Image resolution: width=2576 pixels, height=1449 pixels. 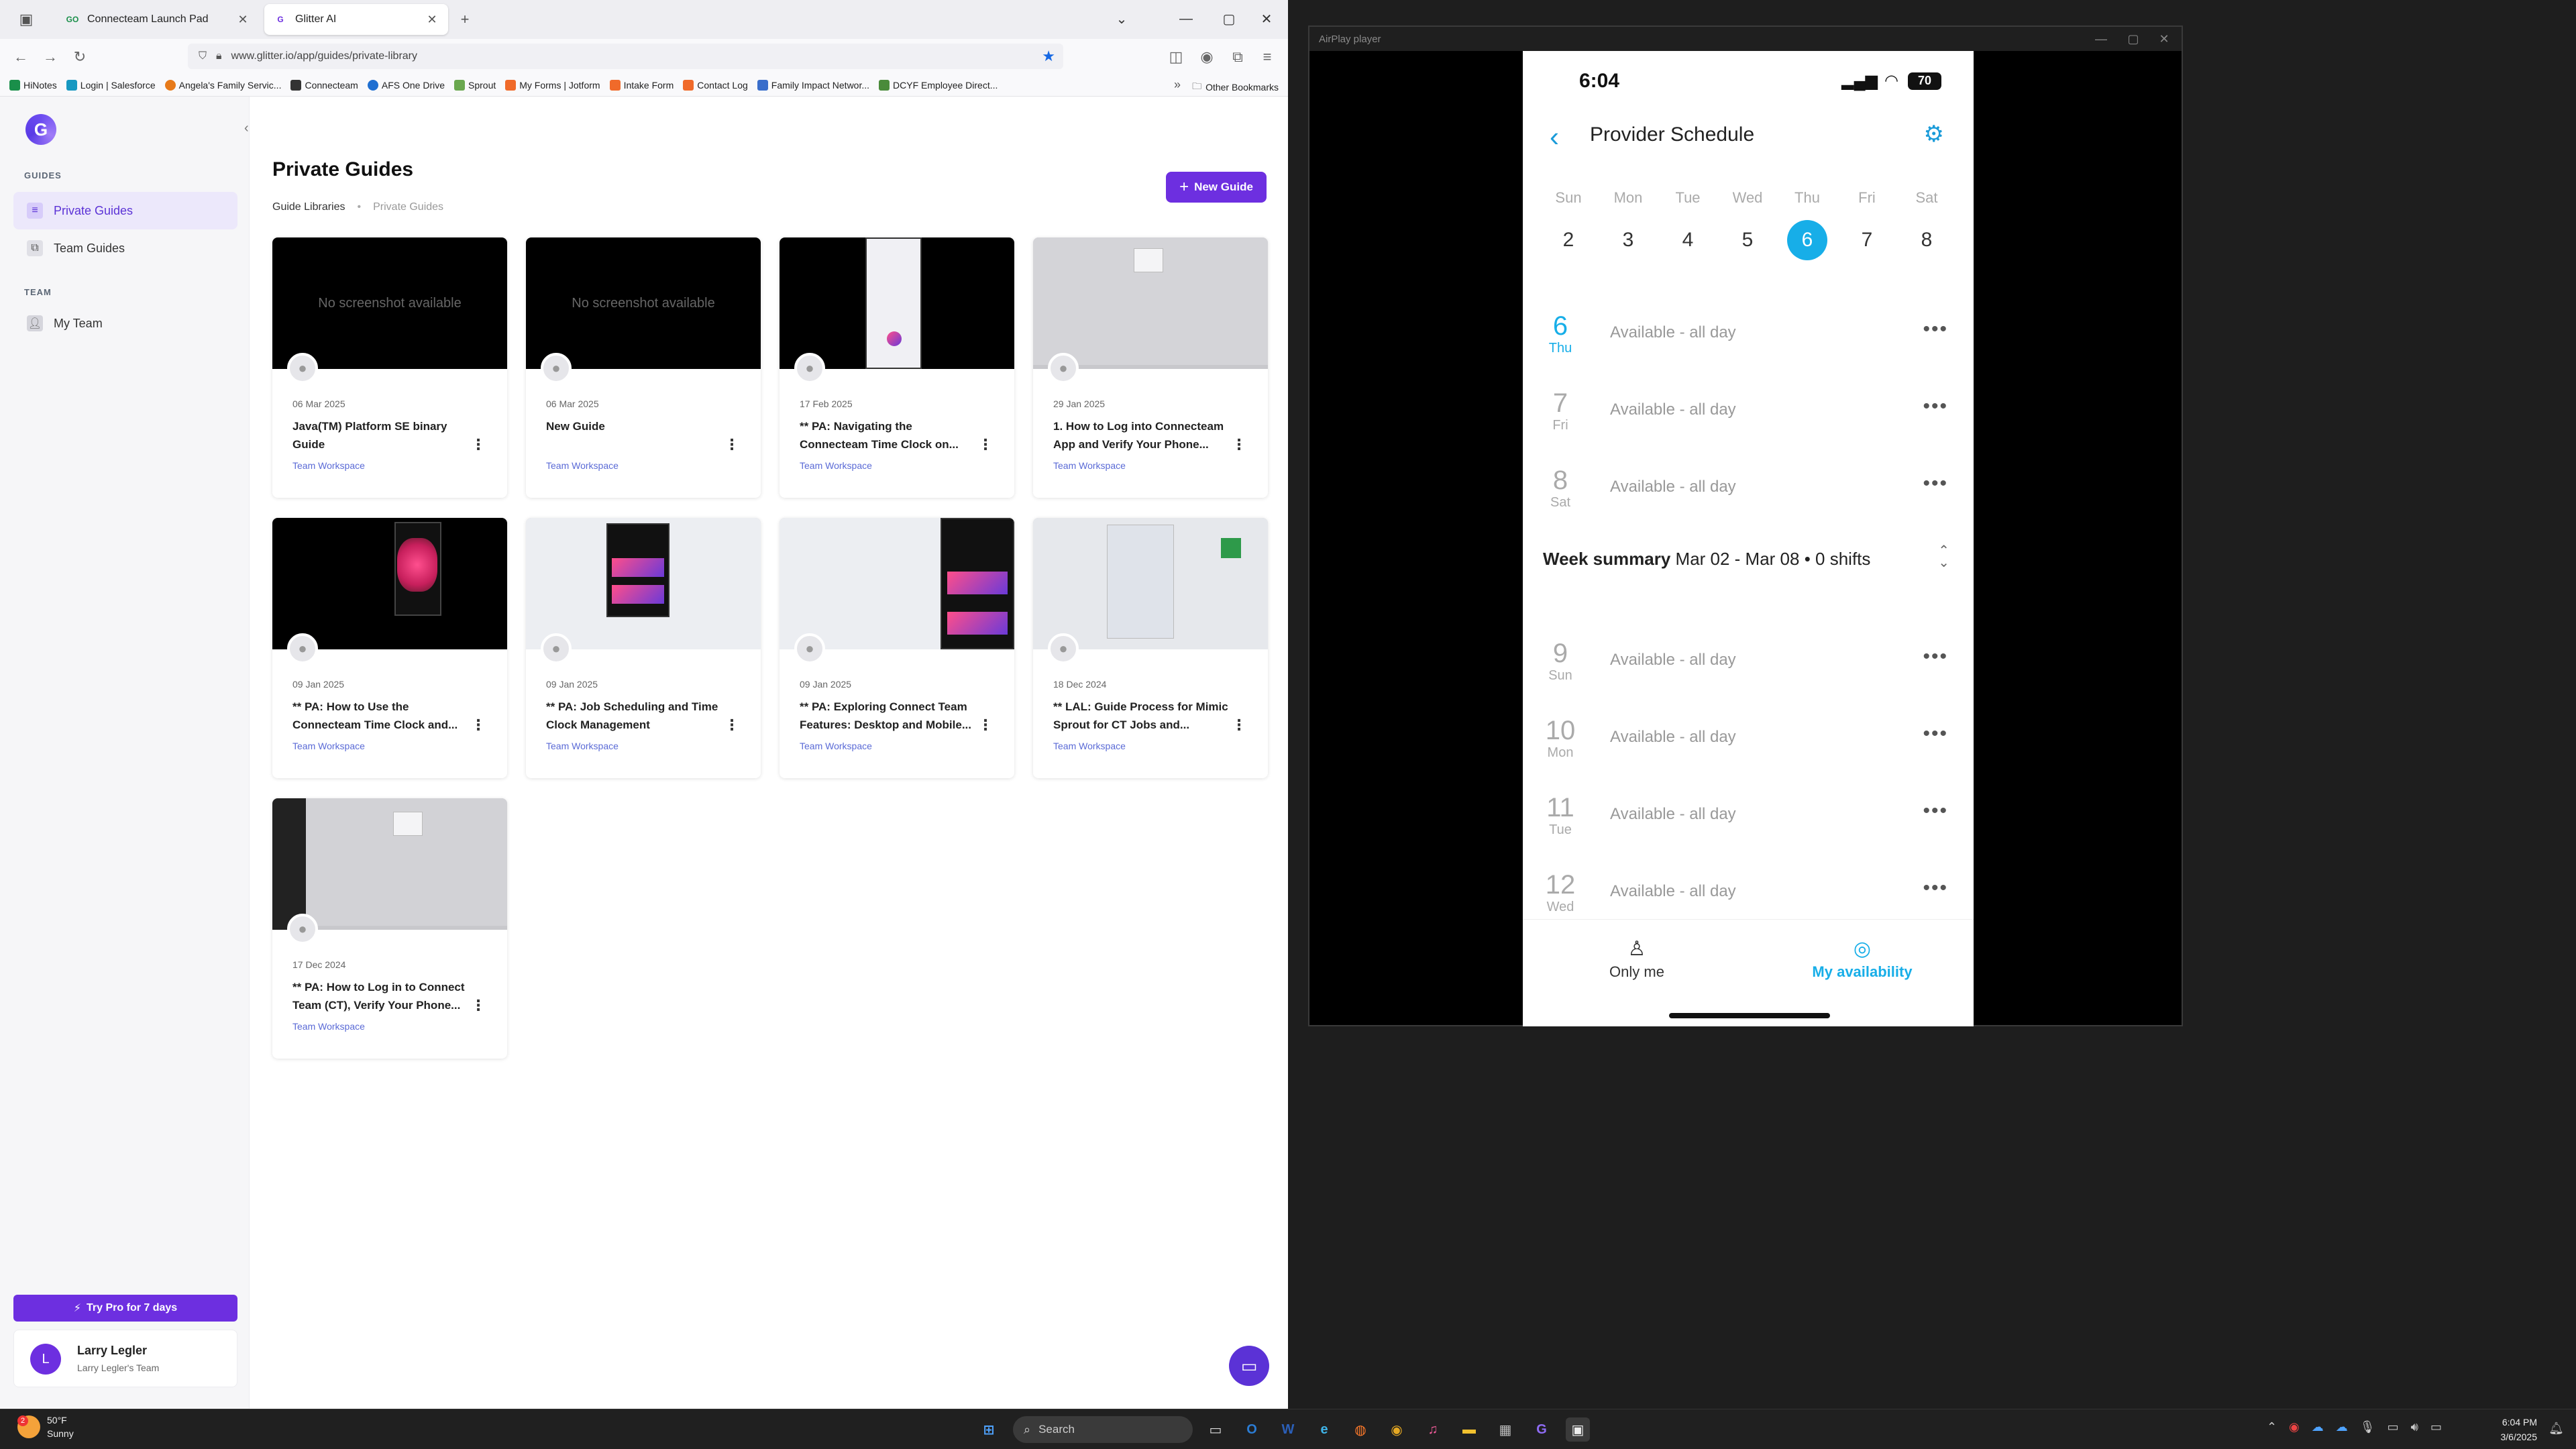 I want to click on chevron-up-icon: ⌃, so click(x=2272, y=1427).